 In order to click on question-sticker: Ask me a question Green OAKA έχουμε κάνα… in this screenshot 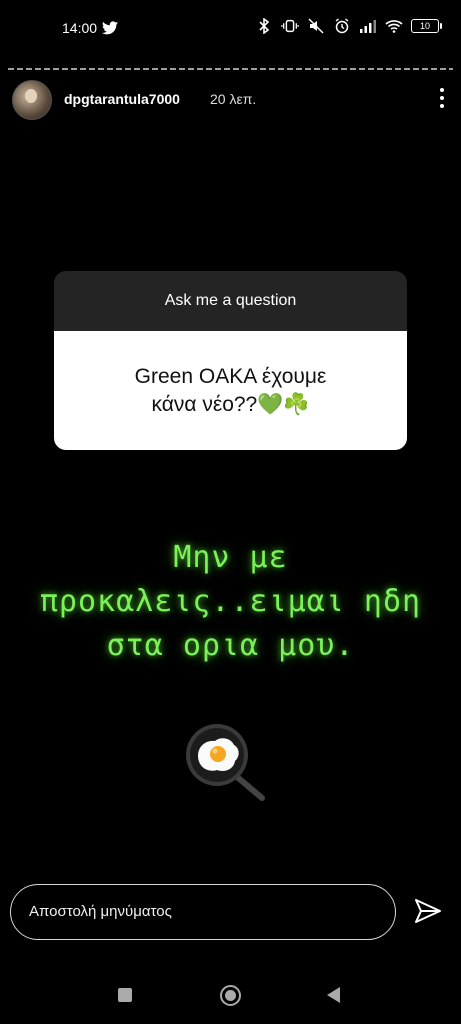, I will do `click(230, 360)`.